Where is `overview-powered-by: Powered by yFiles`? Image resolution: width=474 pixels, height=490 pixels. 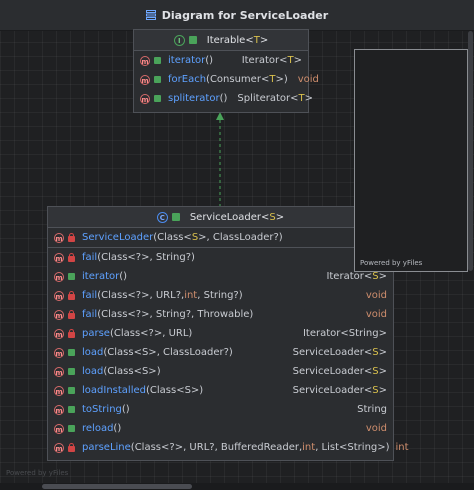 overview-powered-by: Powered by yFiles is located at coordinates (391, 263).